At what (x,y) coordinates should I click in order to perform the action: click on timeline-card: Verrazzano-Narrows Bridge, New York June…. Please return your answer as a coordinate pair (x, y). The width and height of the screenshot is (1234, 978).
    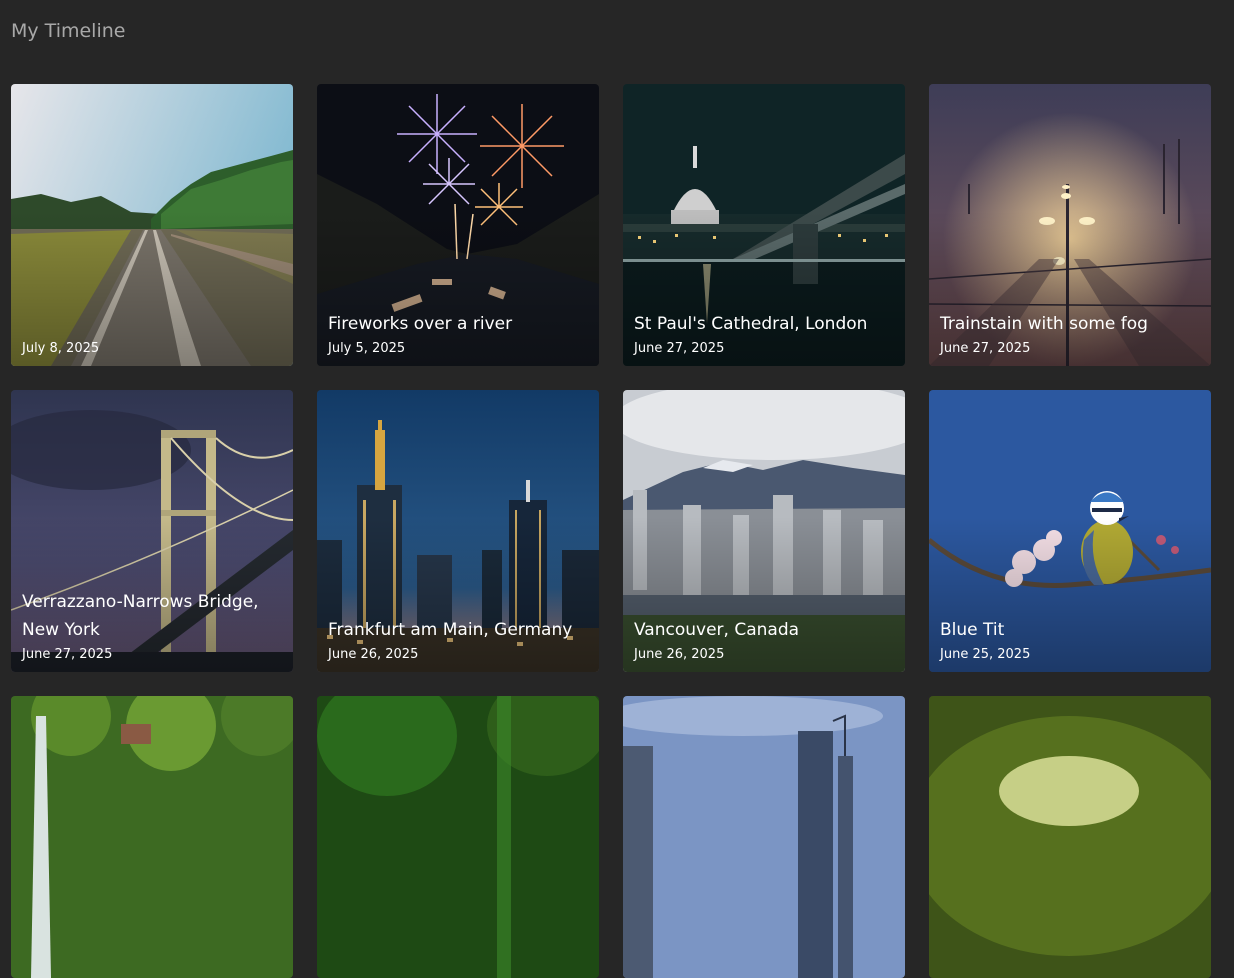
    Looking at the image, I should click on (152, 531).